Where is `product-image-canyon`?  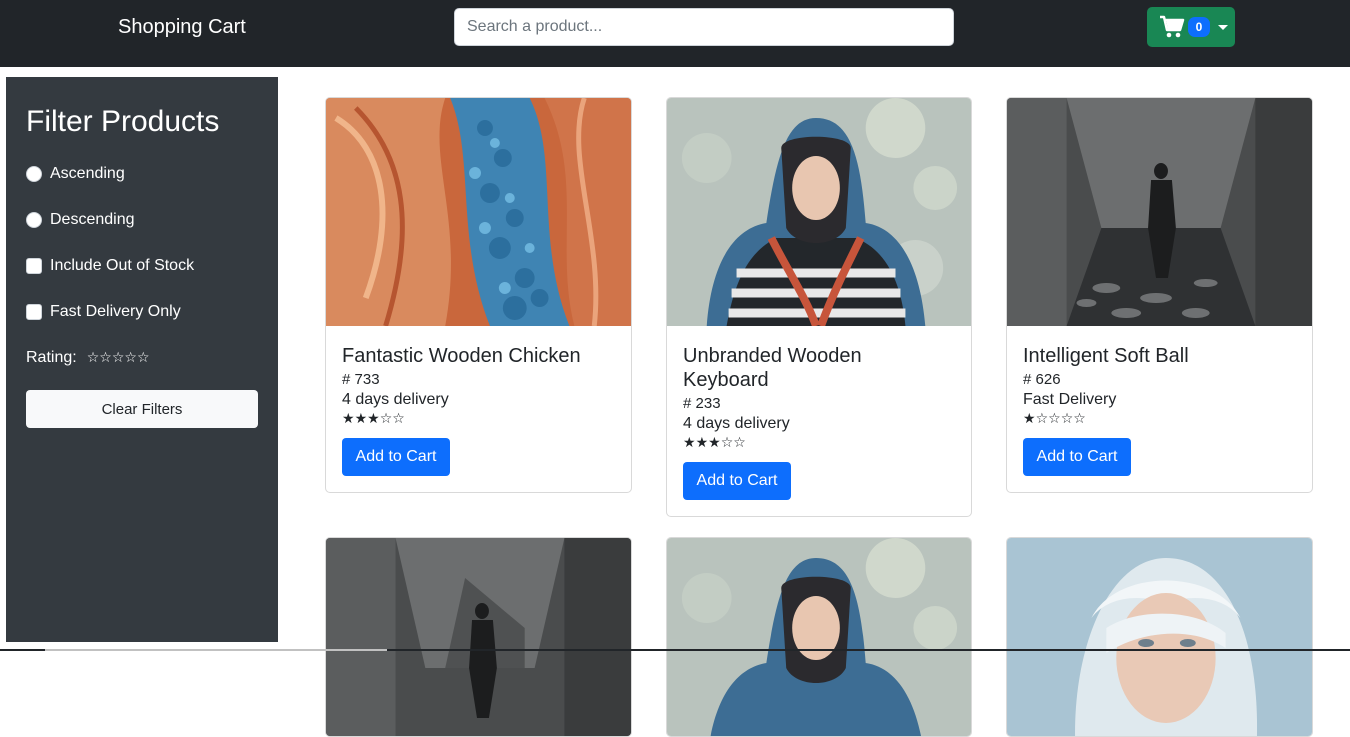
product-image-canyon is located at coordinates (478, 212).